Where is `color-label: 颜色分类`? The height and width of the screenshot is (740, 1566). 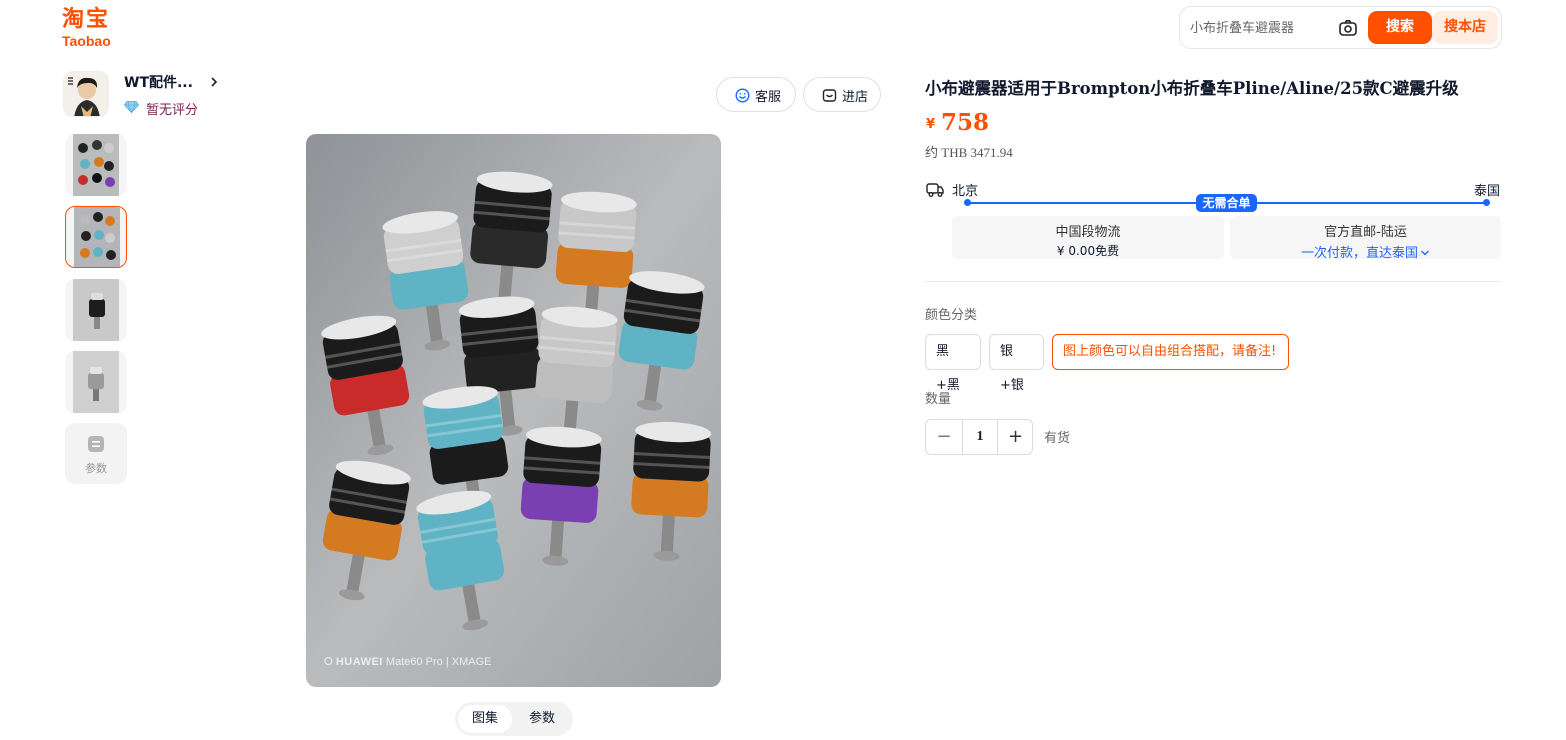
color-label: 颜色分类 is located at coordinates (951, 315).